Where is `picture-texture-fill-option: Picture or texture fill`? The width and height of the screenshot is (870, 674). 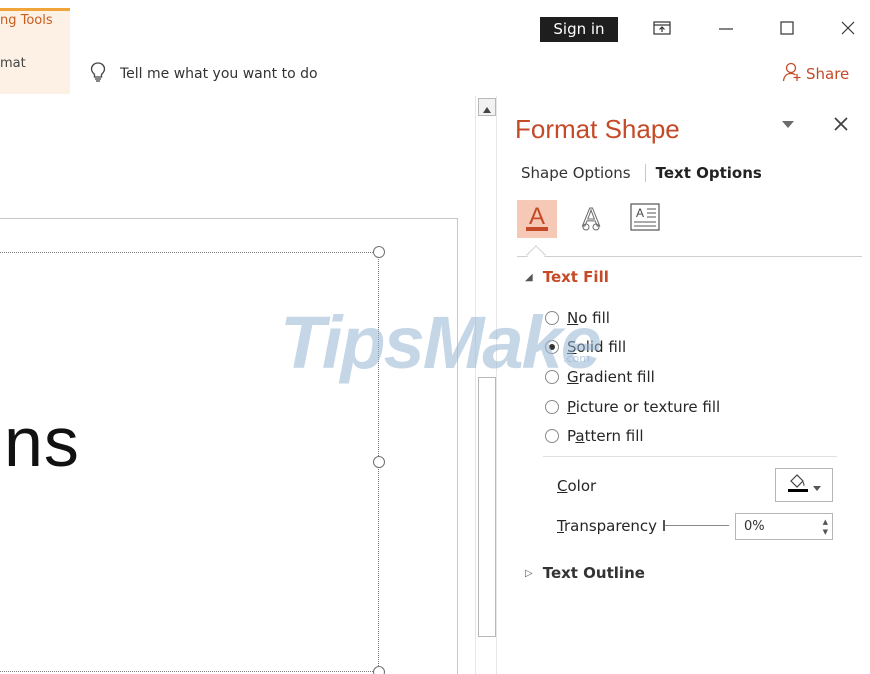
picture-texture-fill-option: Picture or texture fill is located at coordinates (632, 407).